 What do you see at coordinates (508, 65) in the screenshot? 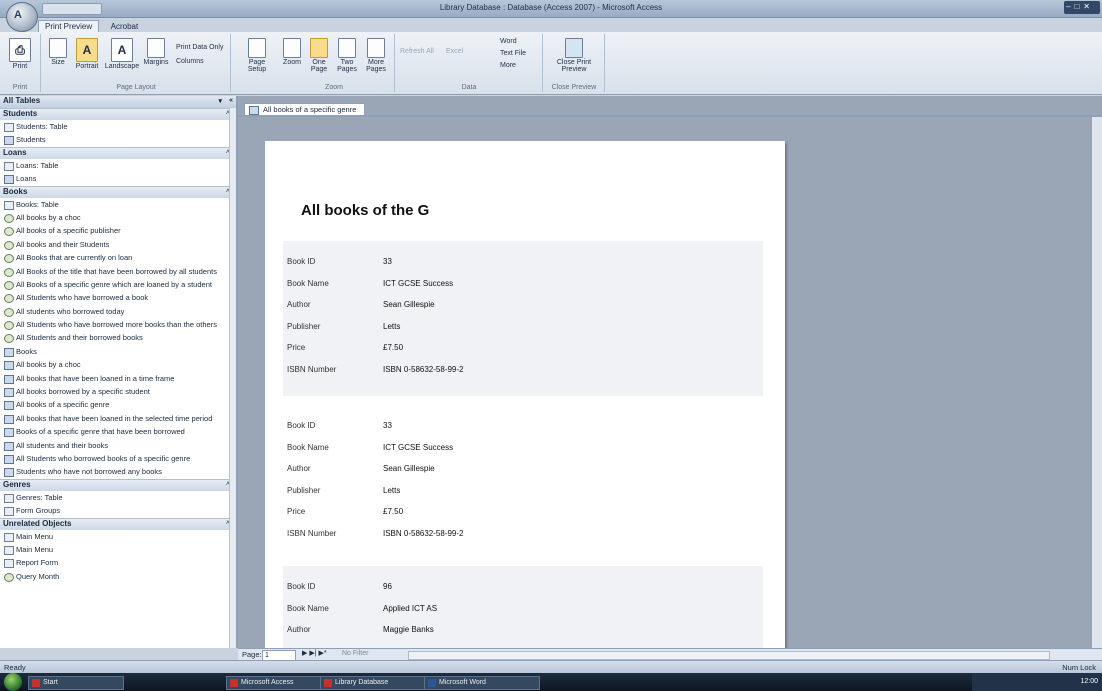
I see `more-button: More` at bounding box center [508, 65].